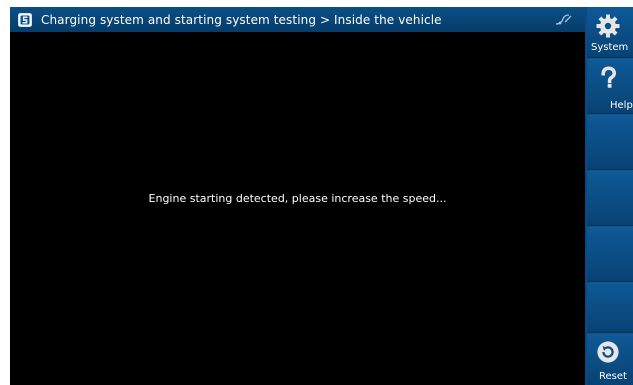 The width and height of the screenshot is (633, 385). What do you see at coordinates (25, 19) in the screenshot?
I see `app-logo-icon` at bounding box center [25, 19].